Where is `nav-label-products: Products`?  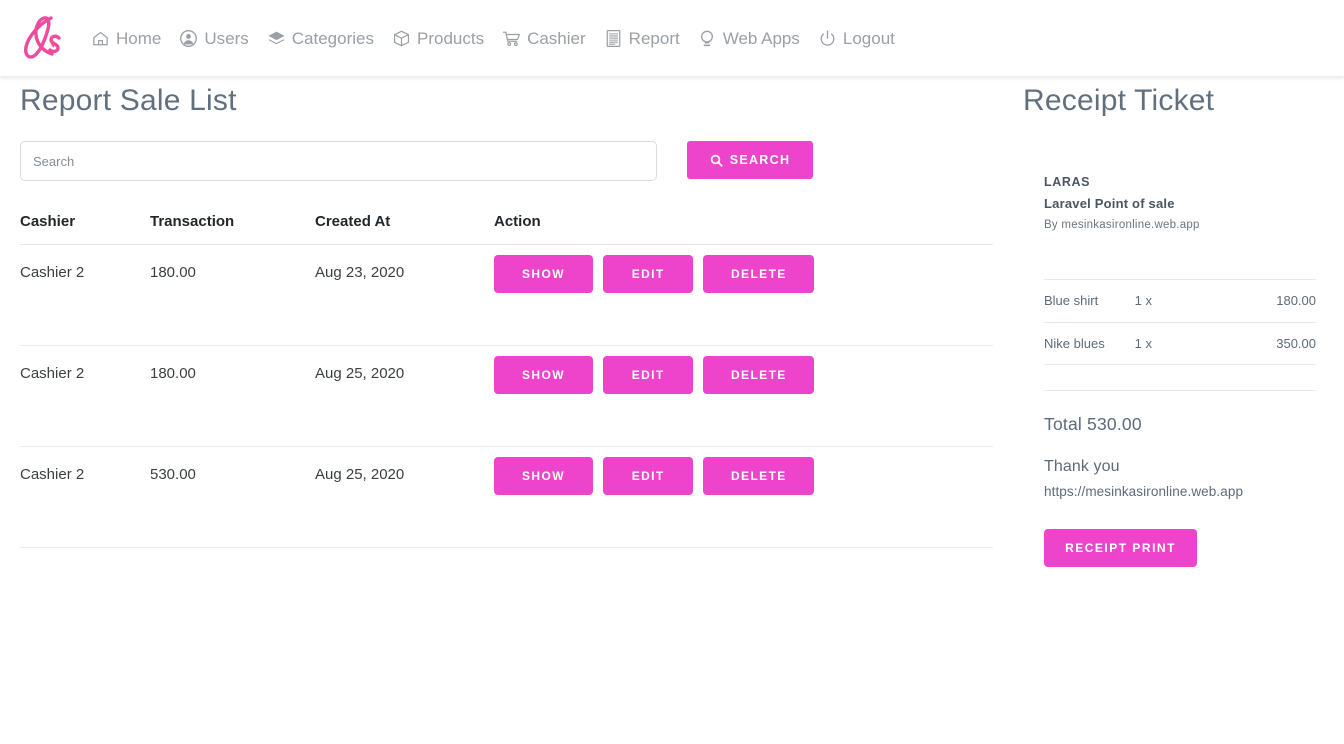 nav-label-products: Products is located at coordinates (450, 38).